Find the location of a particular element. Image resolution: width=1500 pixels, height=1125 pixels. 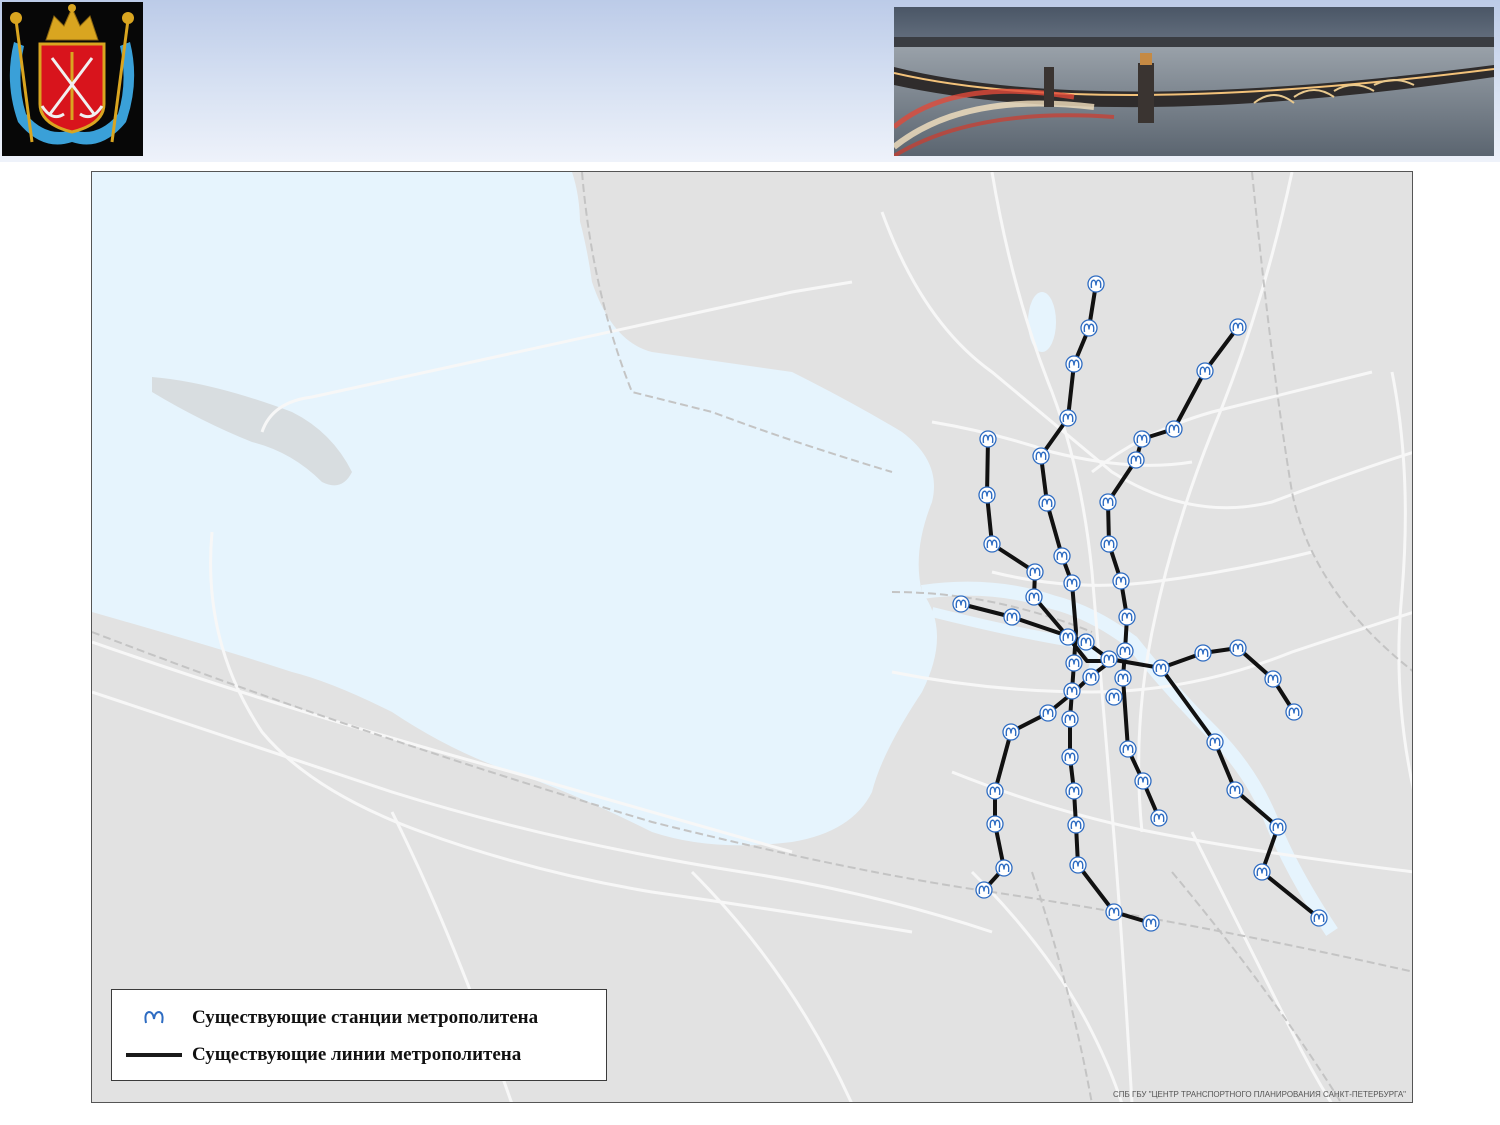

coat-of-arms-emblem is located at coordinates (72, 79).